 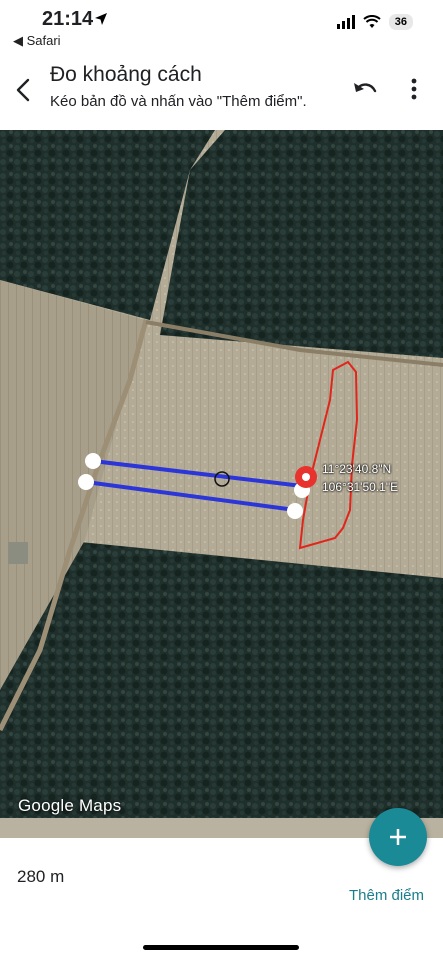 What do you see at coordinates (400, 22) in the screenshot?
I see `battery-indicator: 36` at bounding box center [400, 22].